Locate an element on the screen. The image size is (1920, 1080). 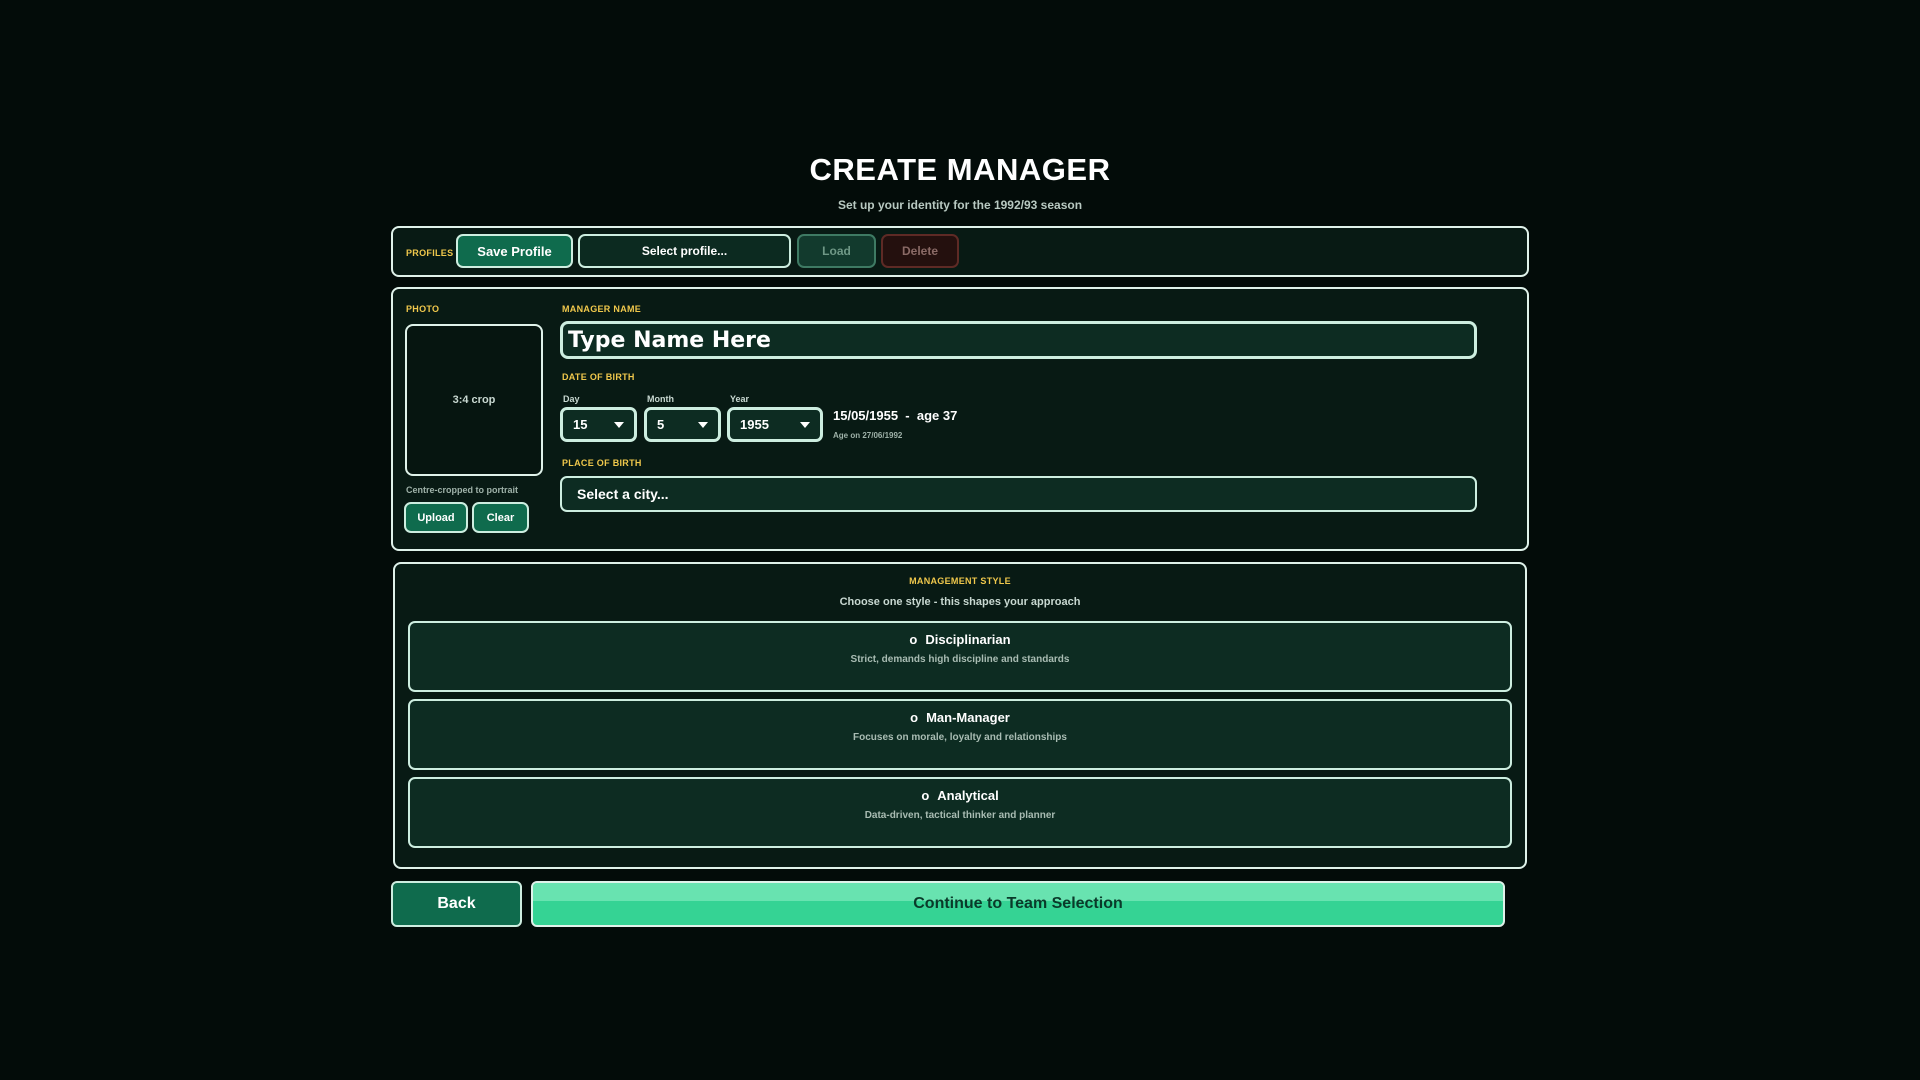
clear-photo-button: Clear is located at coordinates (500, 517).